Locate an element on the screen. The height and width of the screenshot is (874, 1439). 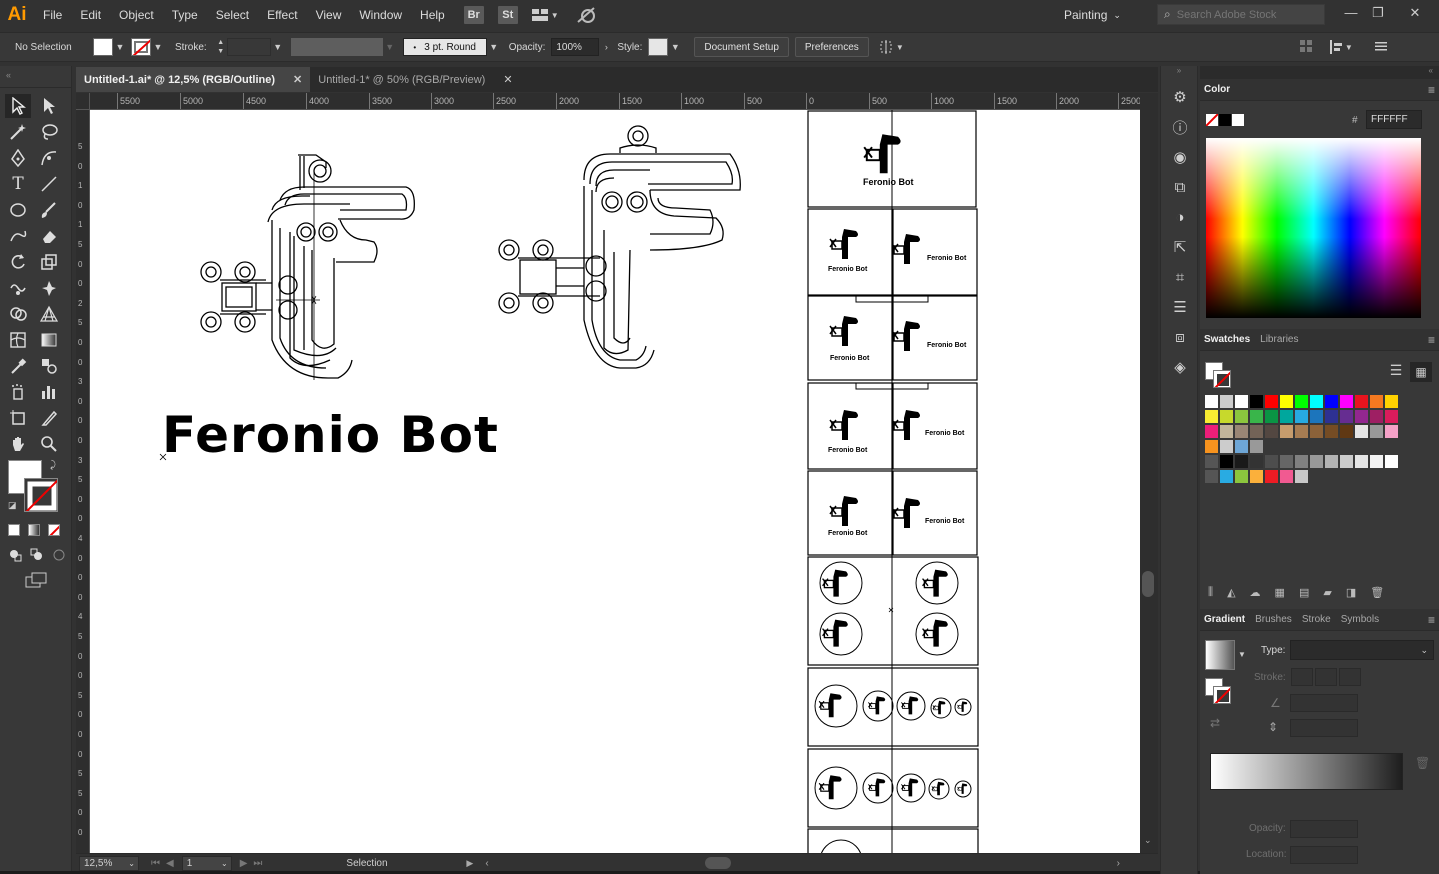
opacity-field: 100% is located at coordinates (575, 47).